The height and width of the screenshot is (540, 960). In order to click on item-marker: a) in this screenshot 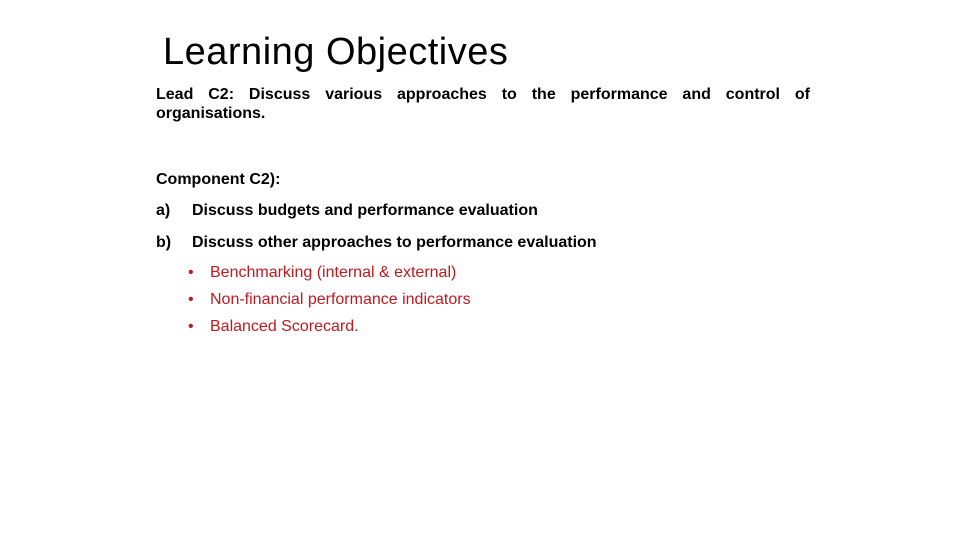, I will do `click(163, 210)`.